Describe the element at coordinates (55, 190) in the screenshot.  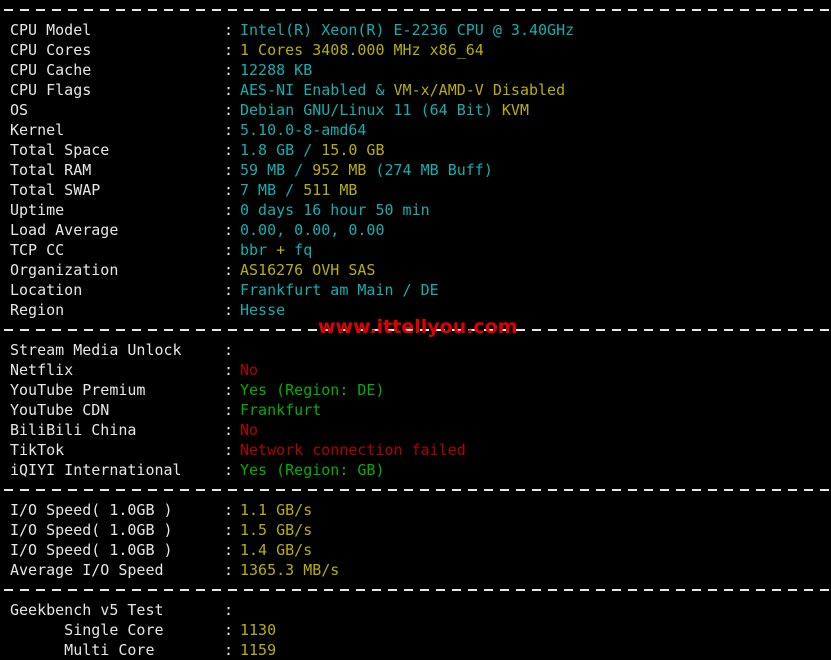
I see `info-row-label: Total SWAP` at that location.